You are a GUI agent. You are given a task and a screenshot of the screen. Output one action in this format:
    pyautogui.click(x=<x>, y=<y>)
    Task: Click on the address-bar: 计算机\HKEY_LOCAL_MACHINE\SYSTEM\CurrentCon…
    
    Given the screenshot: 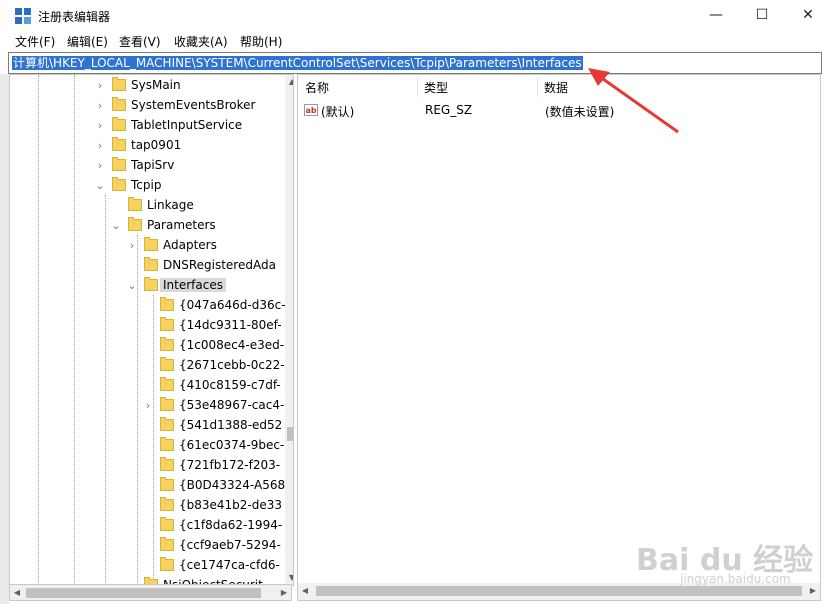 What is the action you would take?
    pyautogui.click(x=415, y=63)
    